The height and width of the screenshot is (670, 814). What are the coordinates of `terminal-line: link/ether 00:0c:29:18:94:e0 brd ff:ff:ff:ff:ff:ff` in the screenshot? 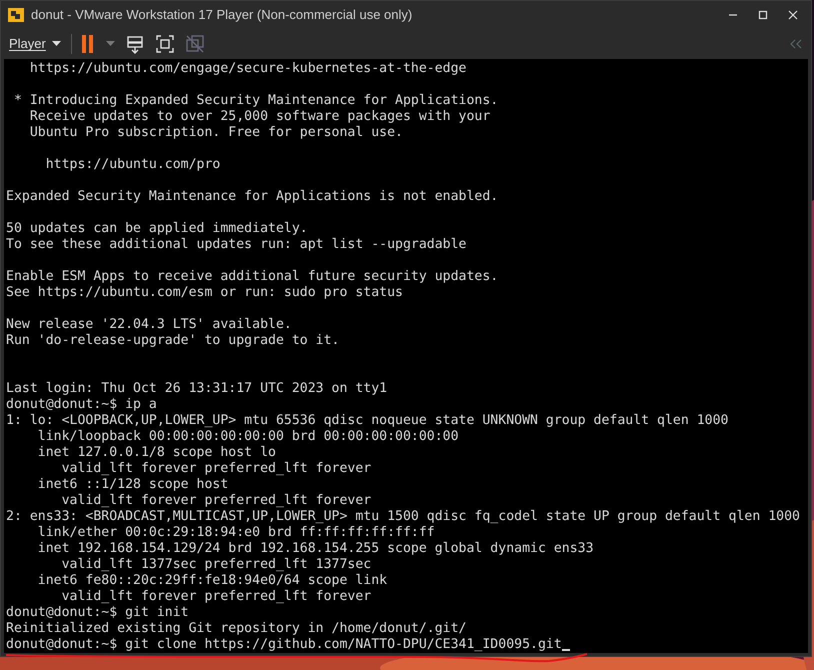 It's located at (235, 533).